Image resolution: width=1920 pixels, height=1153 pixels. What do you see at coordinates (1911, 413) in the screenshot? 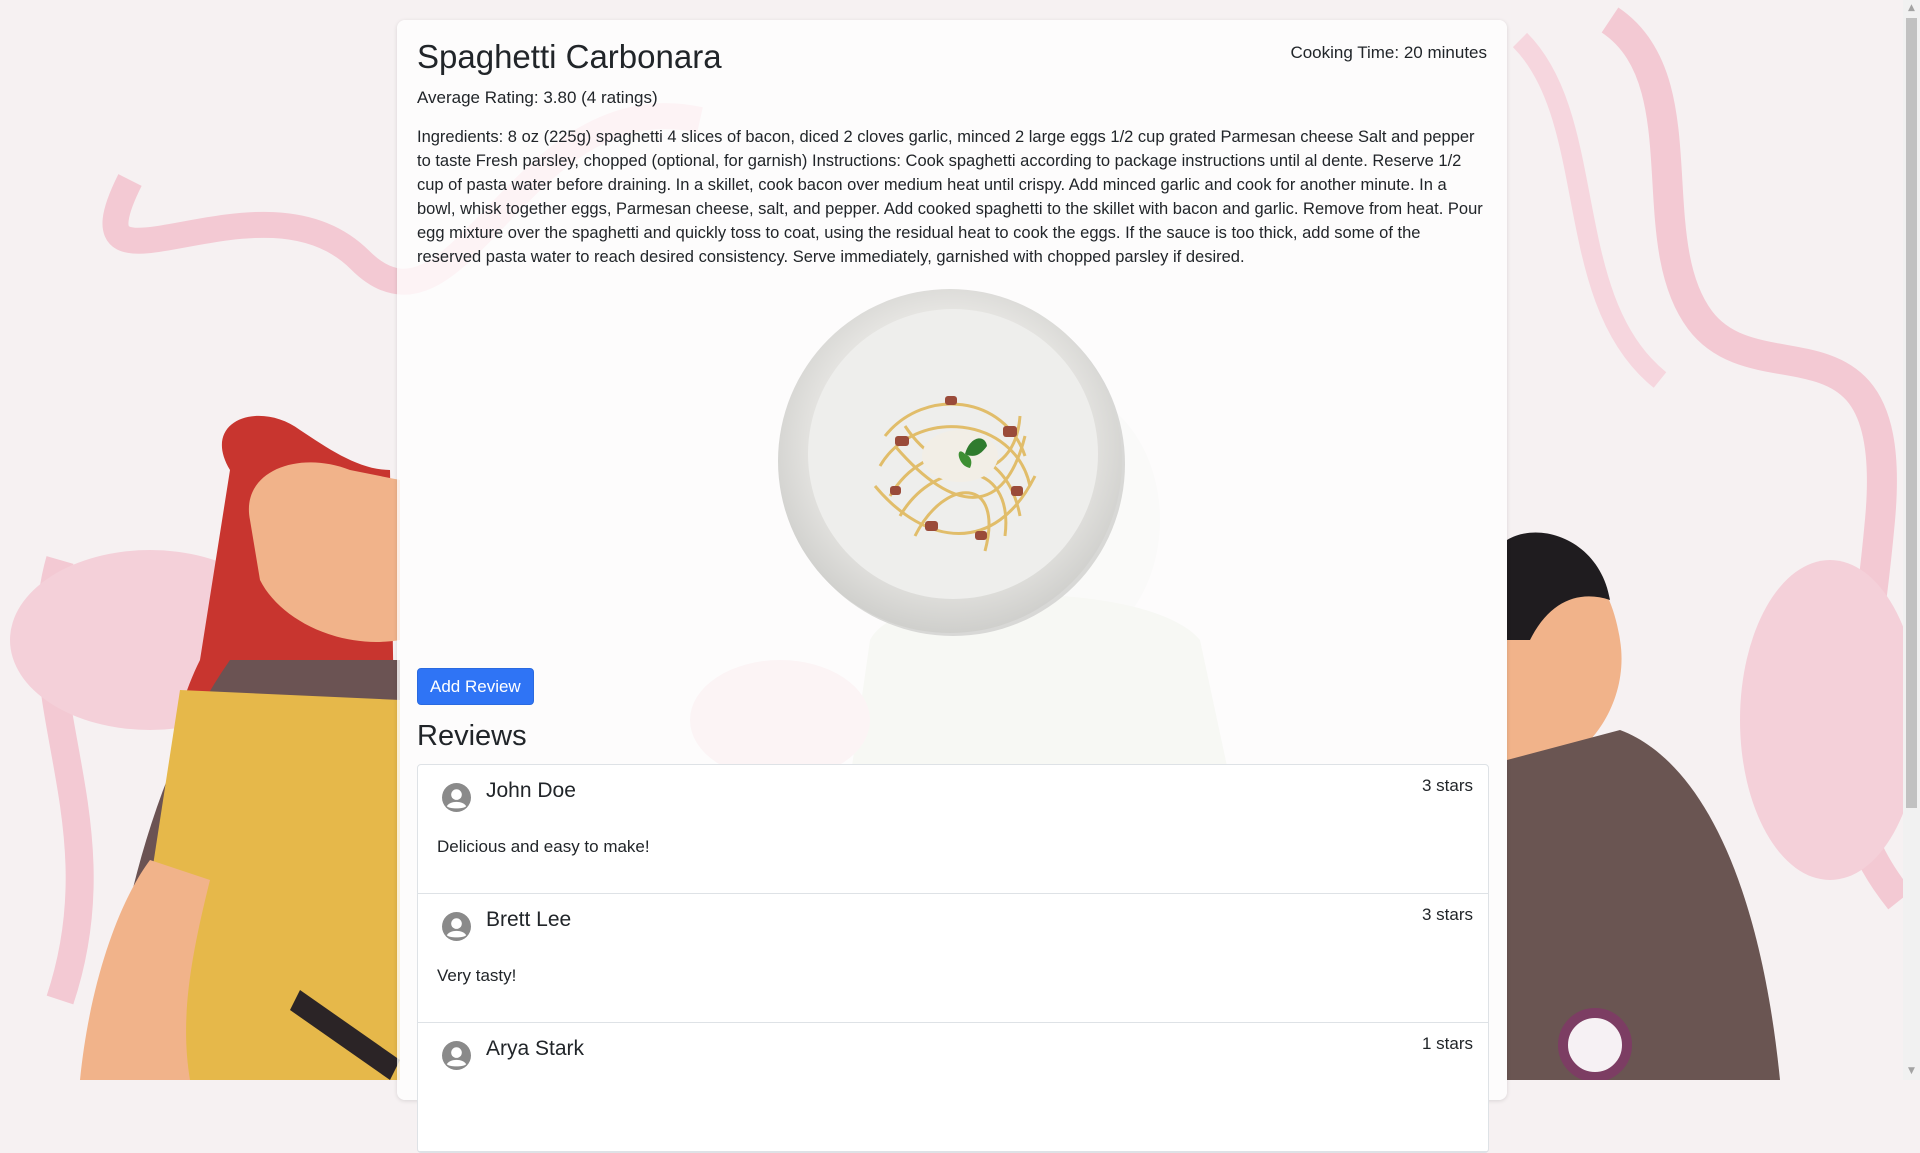
I see `scrollbar-thumb` at bounding box center [1911, 413].